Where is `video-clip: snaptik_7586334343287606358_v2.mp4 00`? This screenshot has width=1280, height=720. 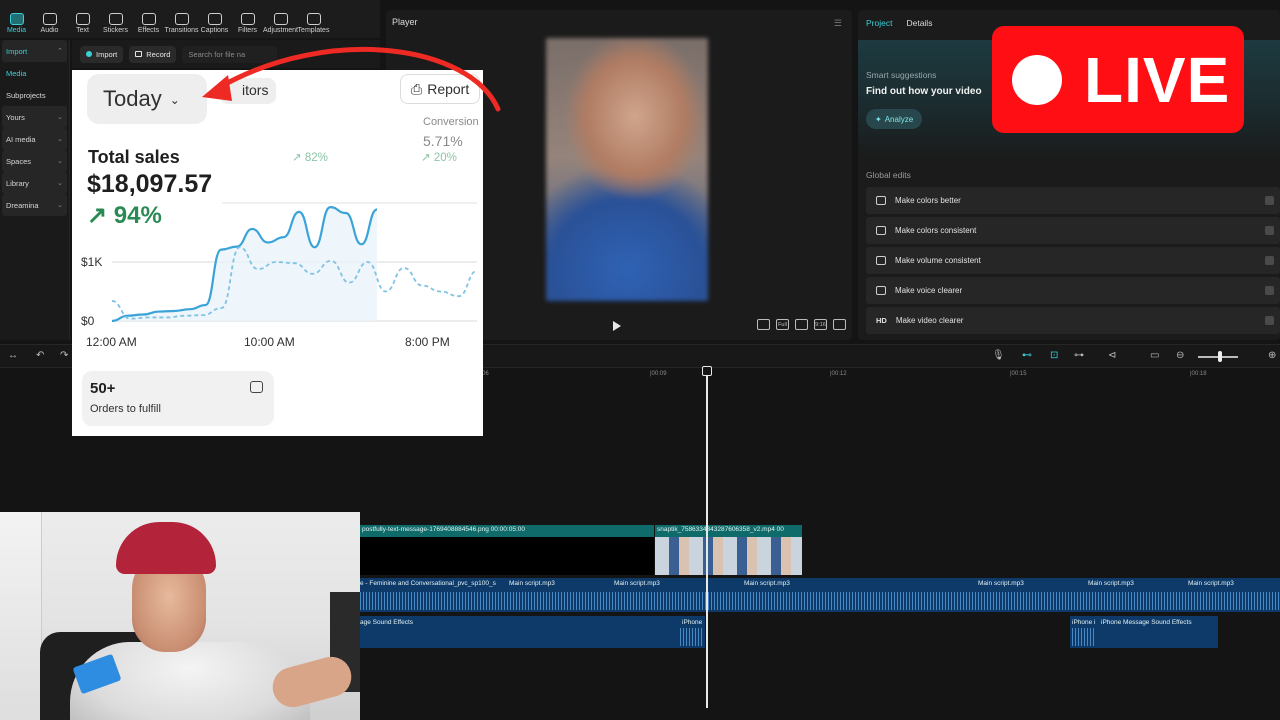
video-clip: snaptik_7586334343287606358_v2.mp4 00 is located at coordinates (728, 550).